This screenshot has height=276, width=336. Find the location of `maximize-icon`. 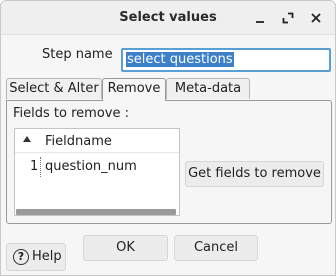

maximize-icon is located at coordinates (288, 18).